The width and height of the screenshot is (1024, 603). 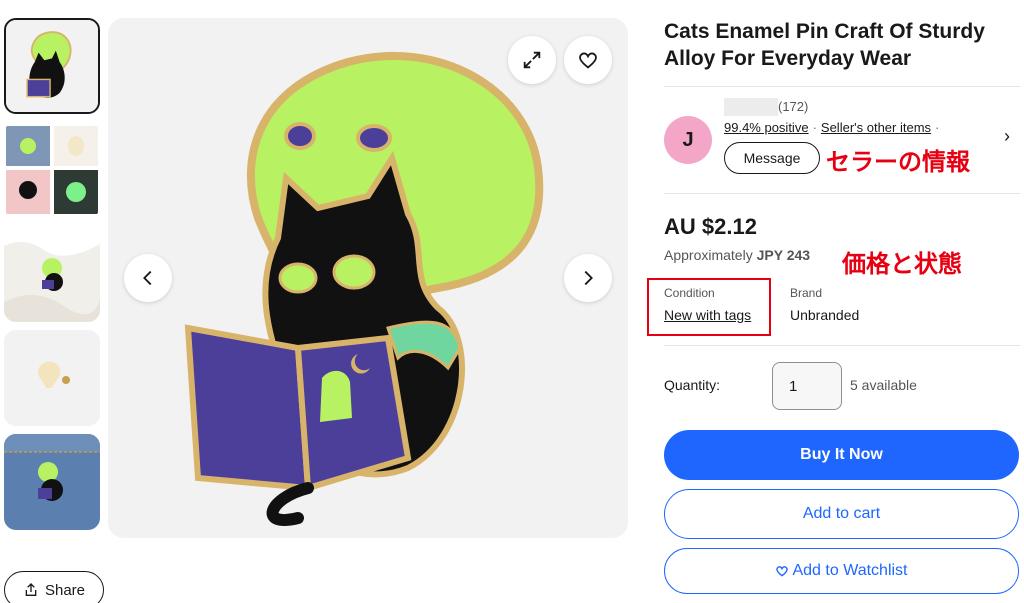 What do you see at coordinates (692, 385) in the screenshot?
I see `quantity-label: Quantity:` at bounding box center [692, 385].